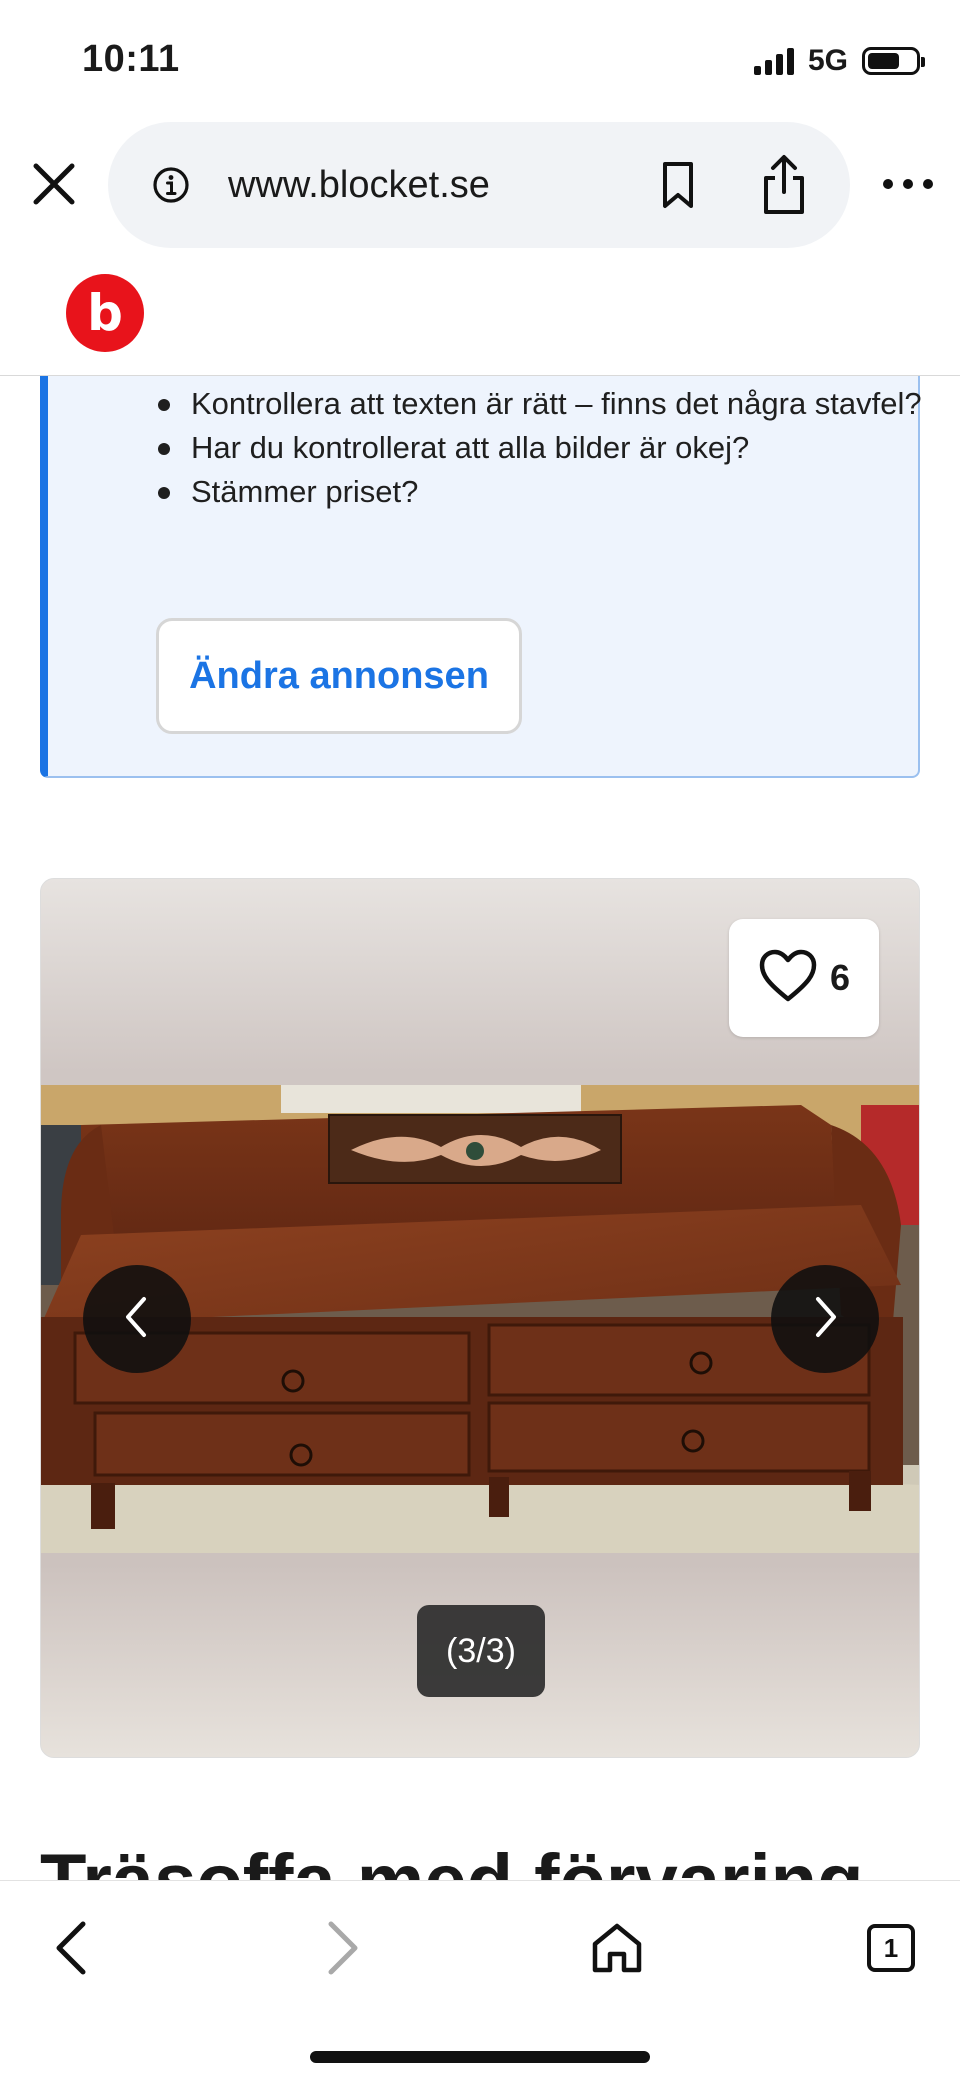 This screenshot has height=2078, width=960. Describe the element at coordinates (480, 1979) in the screenshot. I see `browser-toolbar: 1` at that location.